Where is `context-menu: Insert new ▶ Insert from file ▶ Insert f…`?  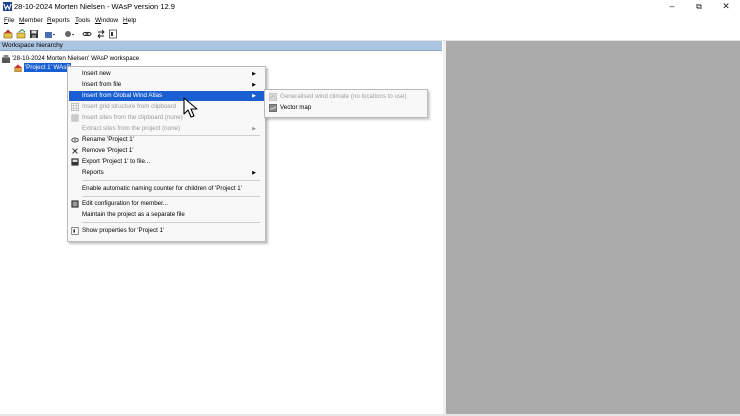 context-menu: Insert new ▶ Insert from file ▶ Insert f… is located at coordinates (166, 154).